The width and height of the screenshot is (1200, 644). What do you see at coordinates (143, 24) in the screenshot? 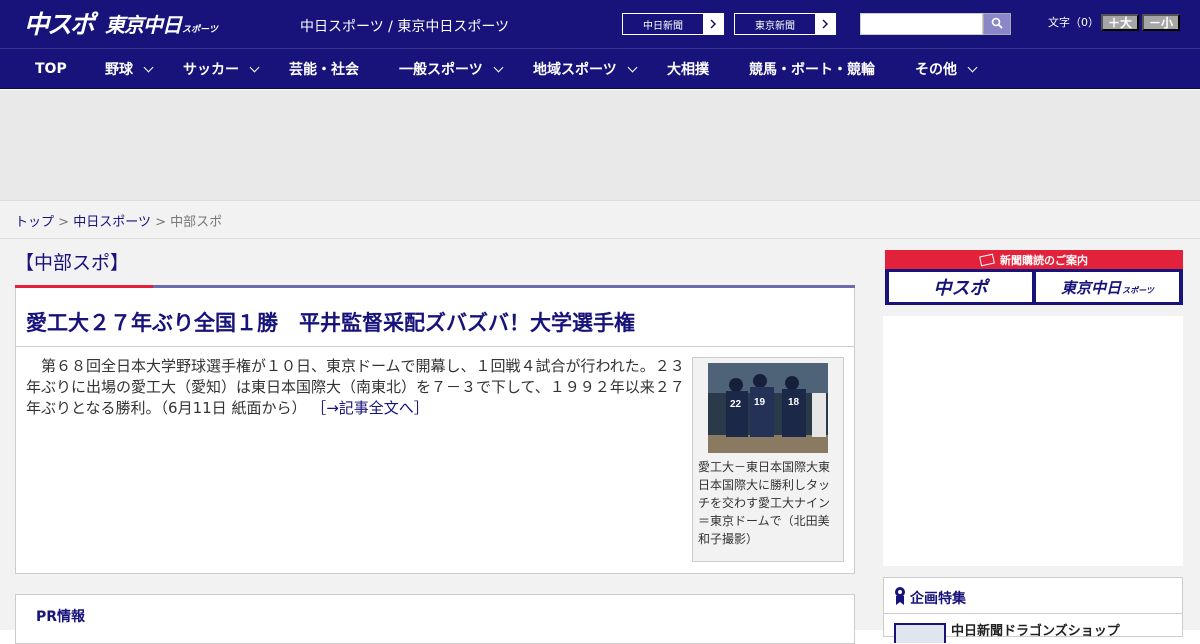
I see `logo-tokyo-chunichi: 東京中日` at bounding box center [143, 24].